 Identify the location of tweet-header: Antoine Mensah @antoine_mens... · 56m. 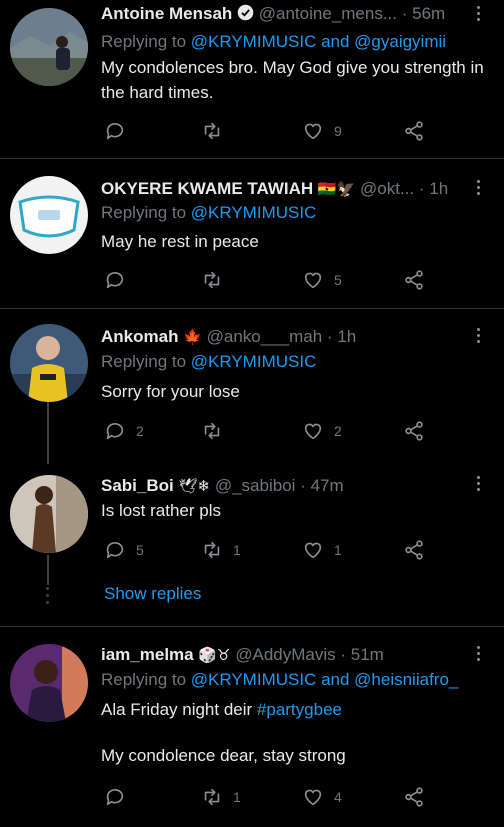
(273, 13).